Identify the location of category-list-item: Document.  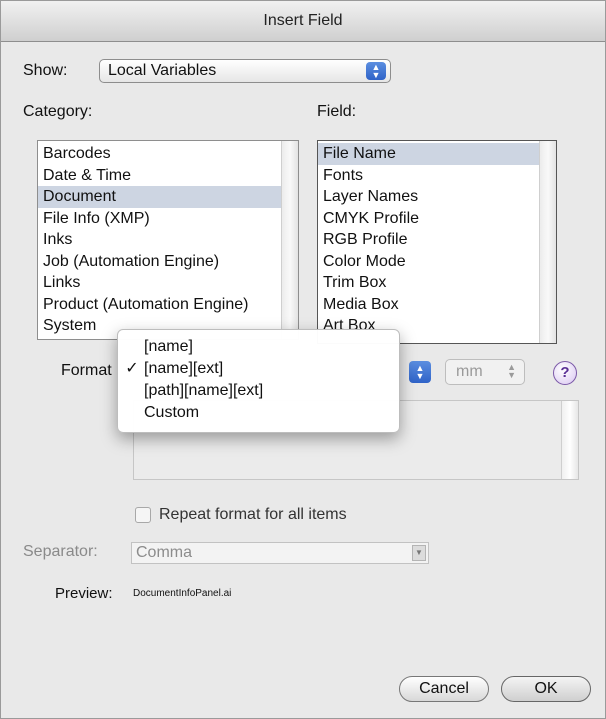
(168, 197).